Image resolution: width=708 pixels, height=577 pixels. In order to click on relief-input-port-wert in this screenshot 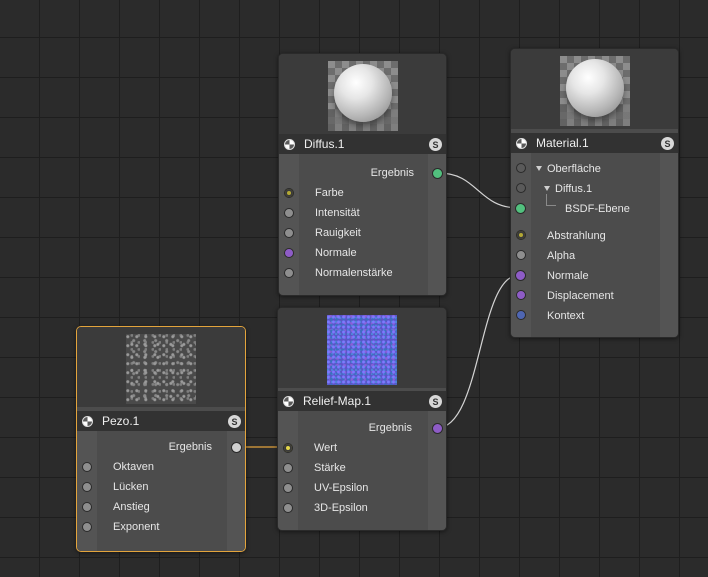, I will do `click(288, 448)`.